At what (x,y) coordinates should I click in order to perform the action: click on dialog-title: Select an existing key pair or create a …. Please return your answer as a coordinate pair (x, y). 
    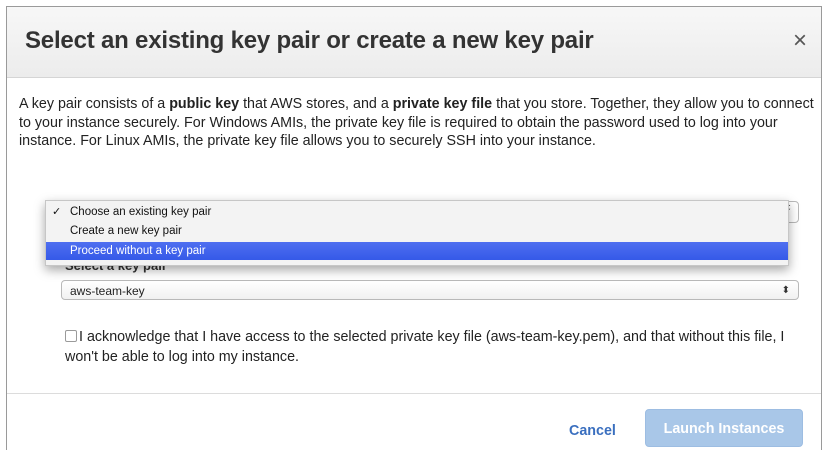
    Looking at the image, I should click on (309, 40).